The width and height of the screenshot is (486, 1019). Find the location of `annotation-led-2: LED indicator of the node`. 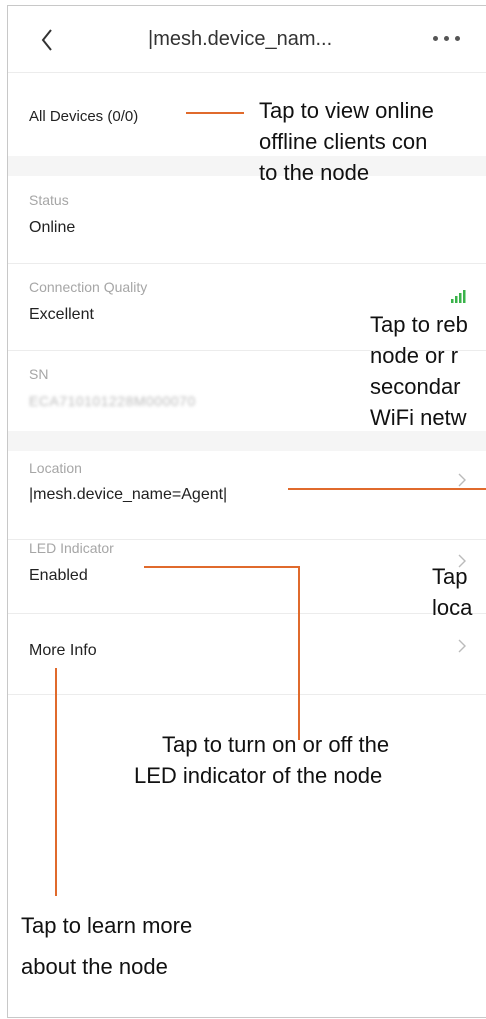

annotation-led-2: LED indicator of the node is located at coordinates (258, 775).